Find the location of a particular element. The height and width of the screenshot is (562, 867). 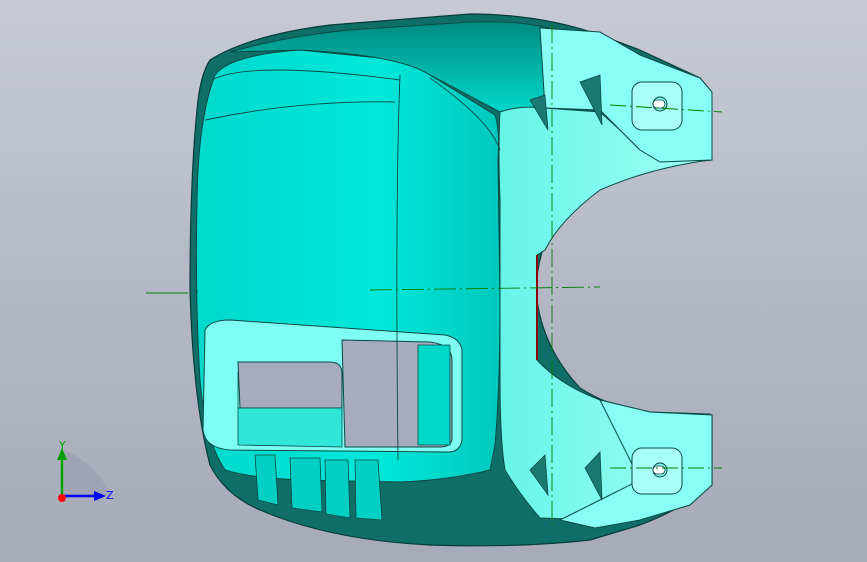

mount-boss-bottom is located at coordinates (657, 471).